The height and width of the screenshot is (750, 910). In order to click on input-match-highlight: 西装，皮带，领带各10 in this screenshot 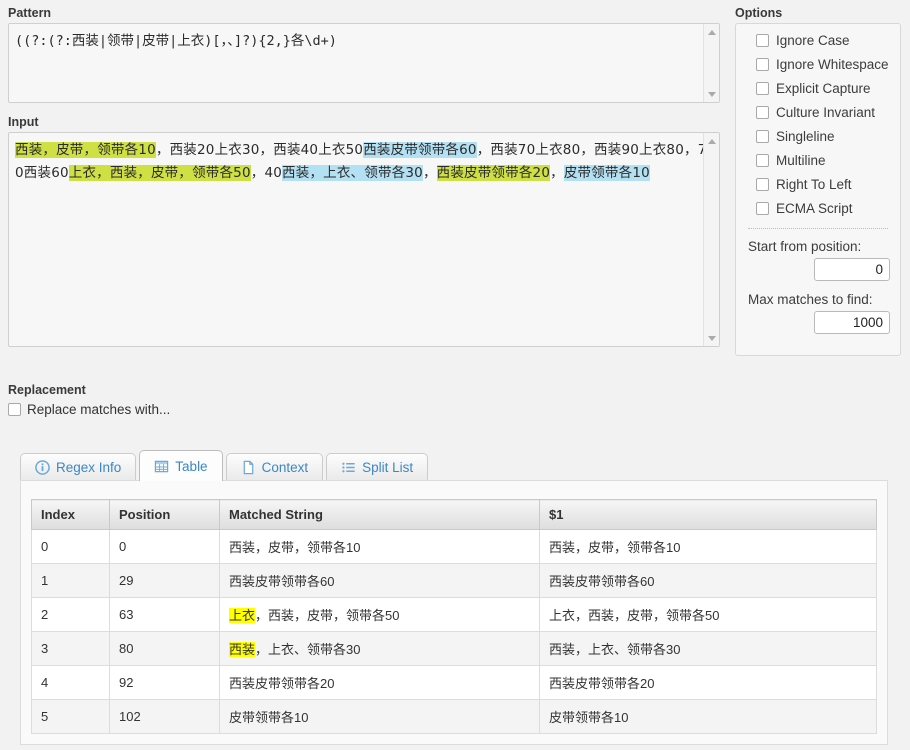, I will do `click(85, 150)`.